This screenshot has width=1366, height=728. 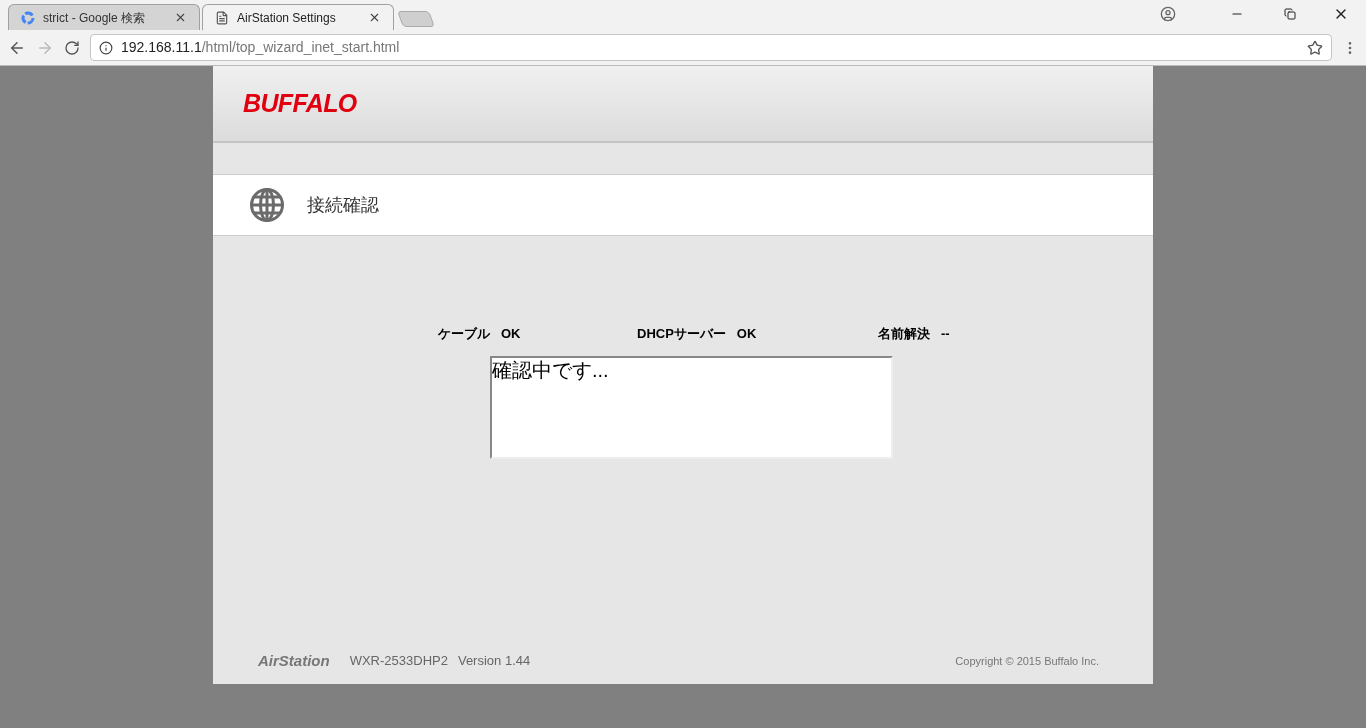 What do you see at coordinates (260, 47) in the screenshot?
I see `url-text: 192.168.11.1/html/top_wizard_inet_start.html` at bounding box center [260, 47].